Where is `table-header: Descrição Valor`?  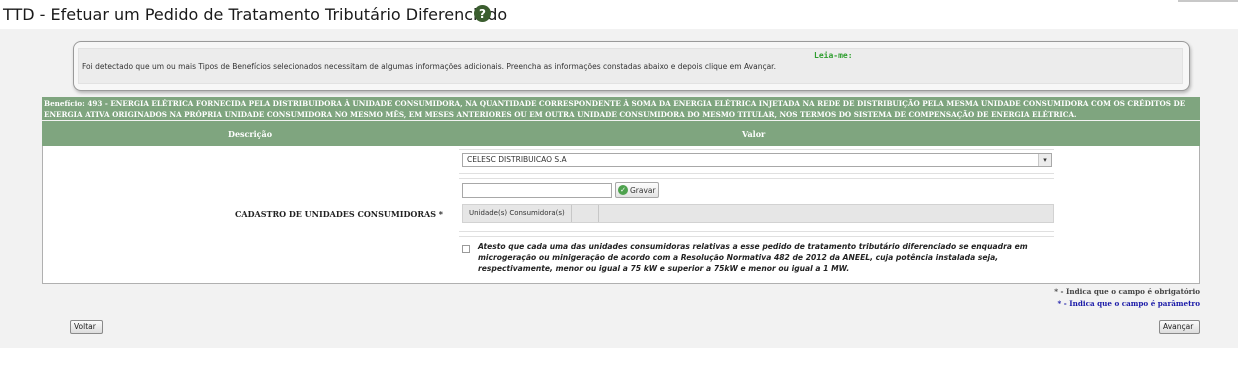
table-header: Descrição Valor is located at coordinates (621, 133).